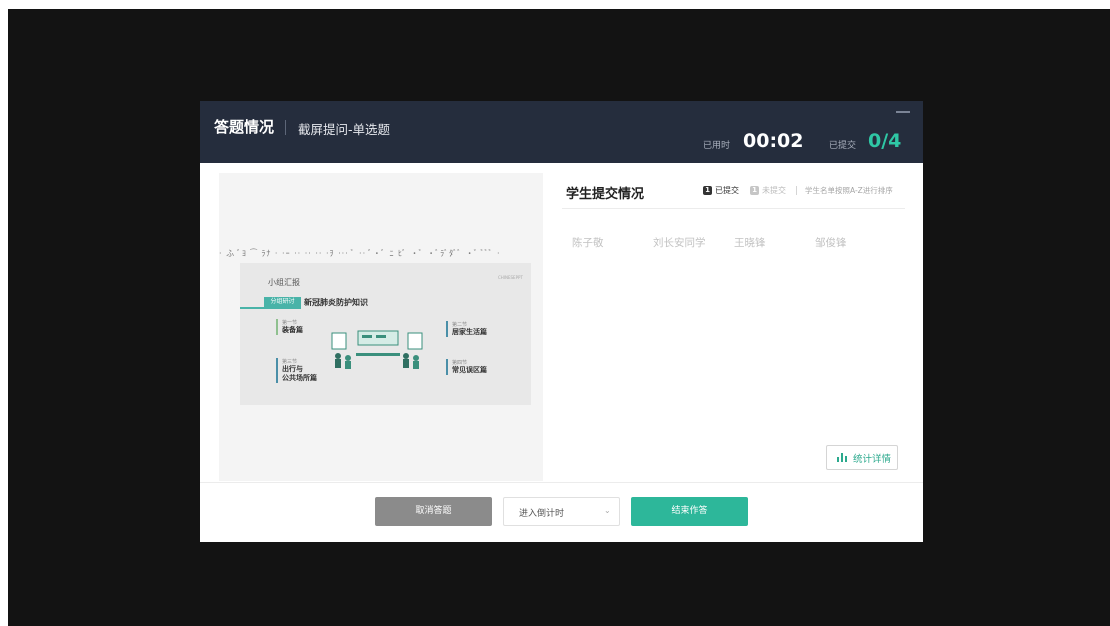 The width and height of the screenshot is (1110, 626). Describe the element at coordinates (292, 330) in the screenshot. I see `slide-item-title: 装备篇` at that location.